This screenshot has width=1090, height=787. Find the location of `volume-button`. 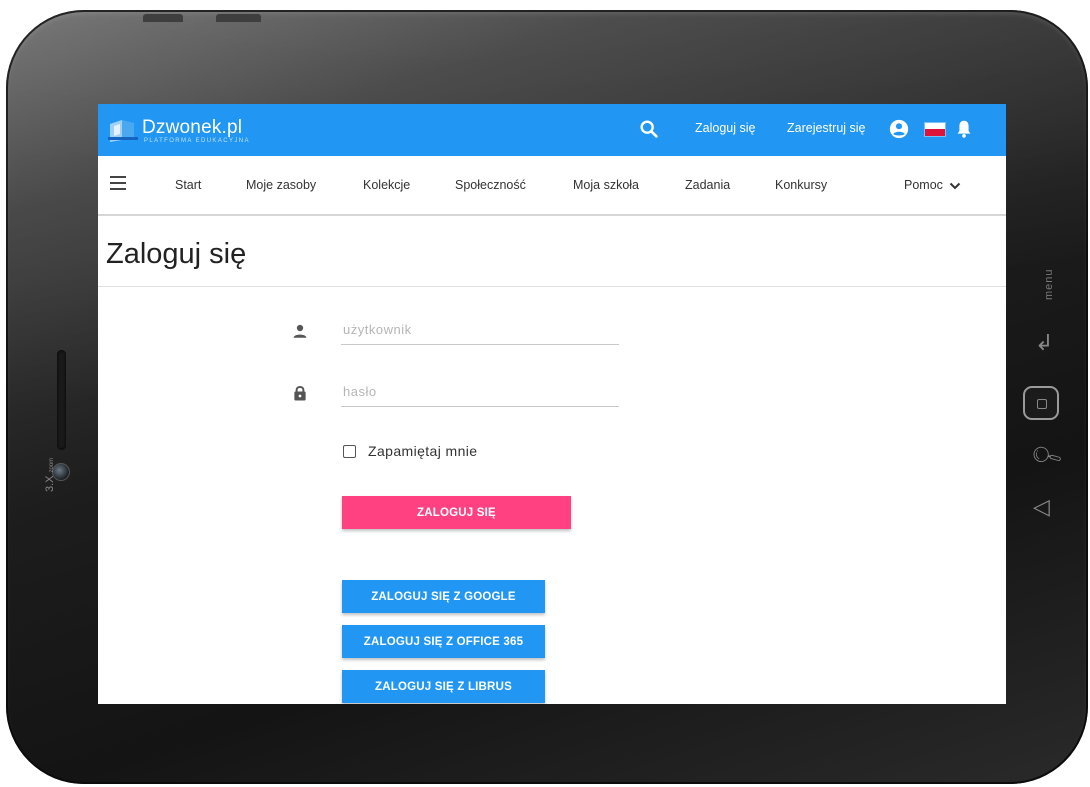

volume-button is located at coordinates (238, 18).